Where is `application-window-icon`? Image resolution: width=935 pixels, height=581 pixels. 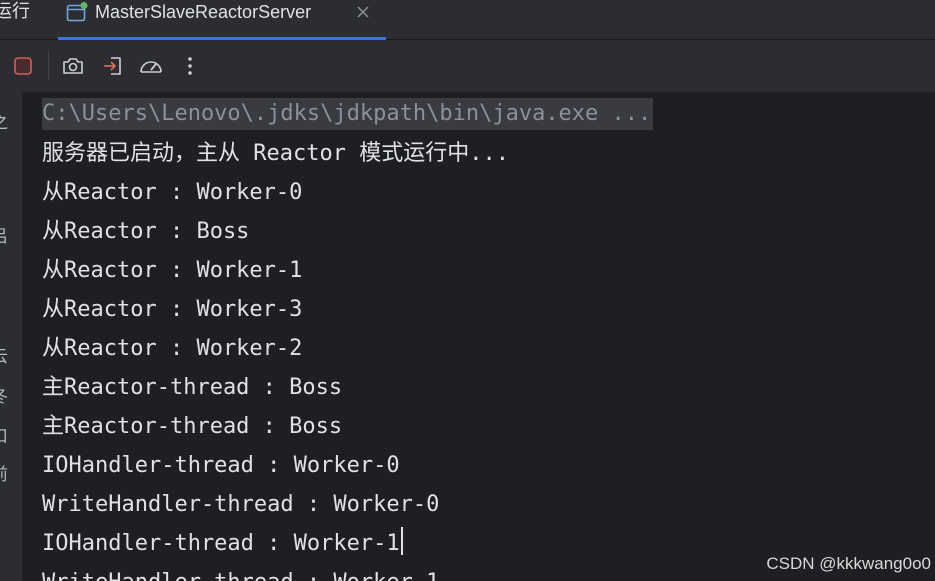
application-window-icon is located at coordinates (77, 13).